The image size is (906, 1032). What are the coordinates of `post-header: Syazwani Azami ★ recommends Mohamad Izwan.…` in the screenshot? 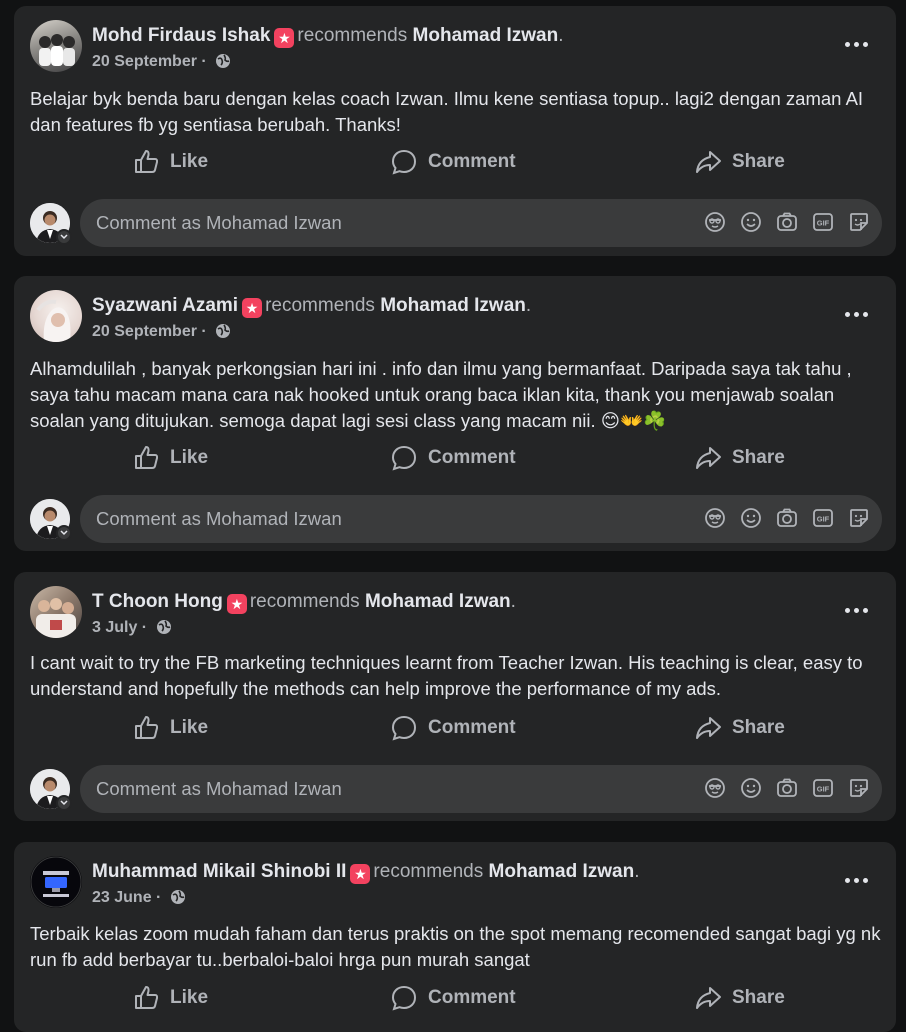 It's located at (455, 317).